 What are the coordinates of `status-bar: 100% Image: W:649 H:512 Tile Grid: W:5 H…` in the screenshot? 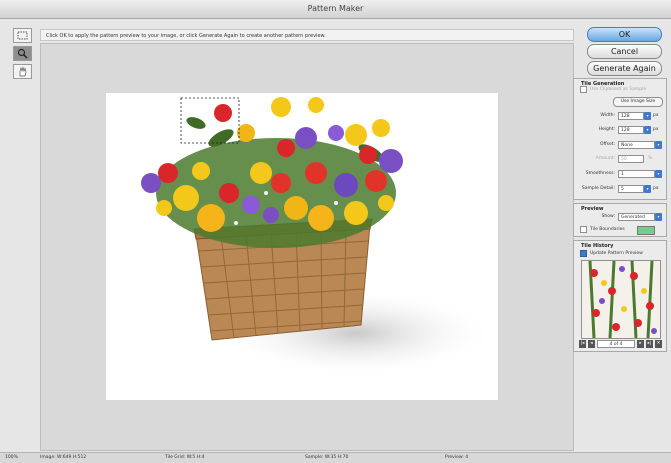 It's located at (335, 457).